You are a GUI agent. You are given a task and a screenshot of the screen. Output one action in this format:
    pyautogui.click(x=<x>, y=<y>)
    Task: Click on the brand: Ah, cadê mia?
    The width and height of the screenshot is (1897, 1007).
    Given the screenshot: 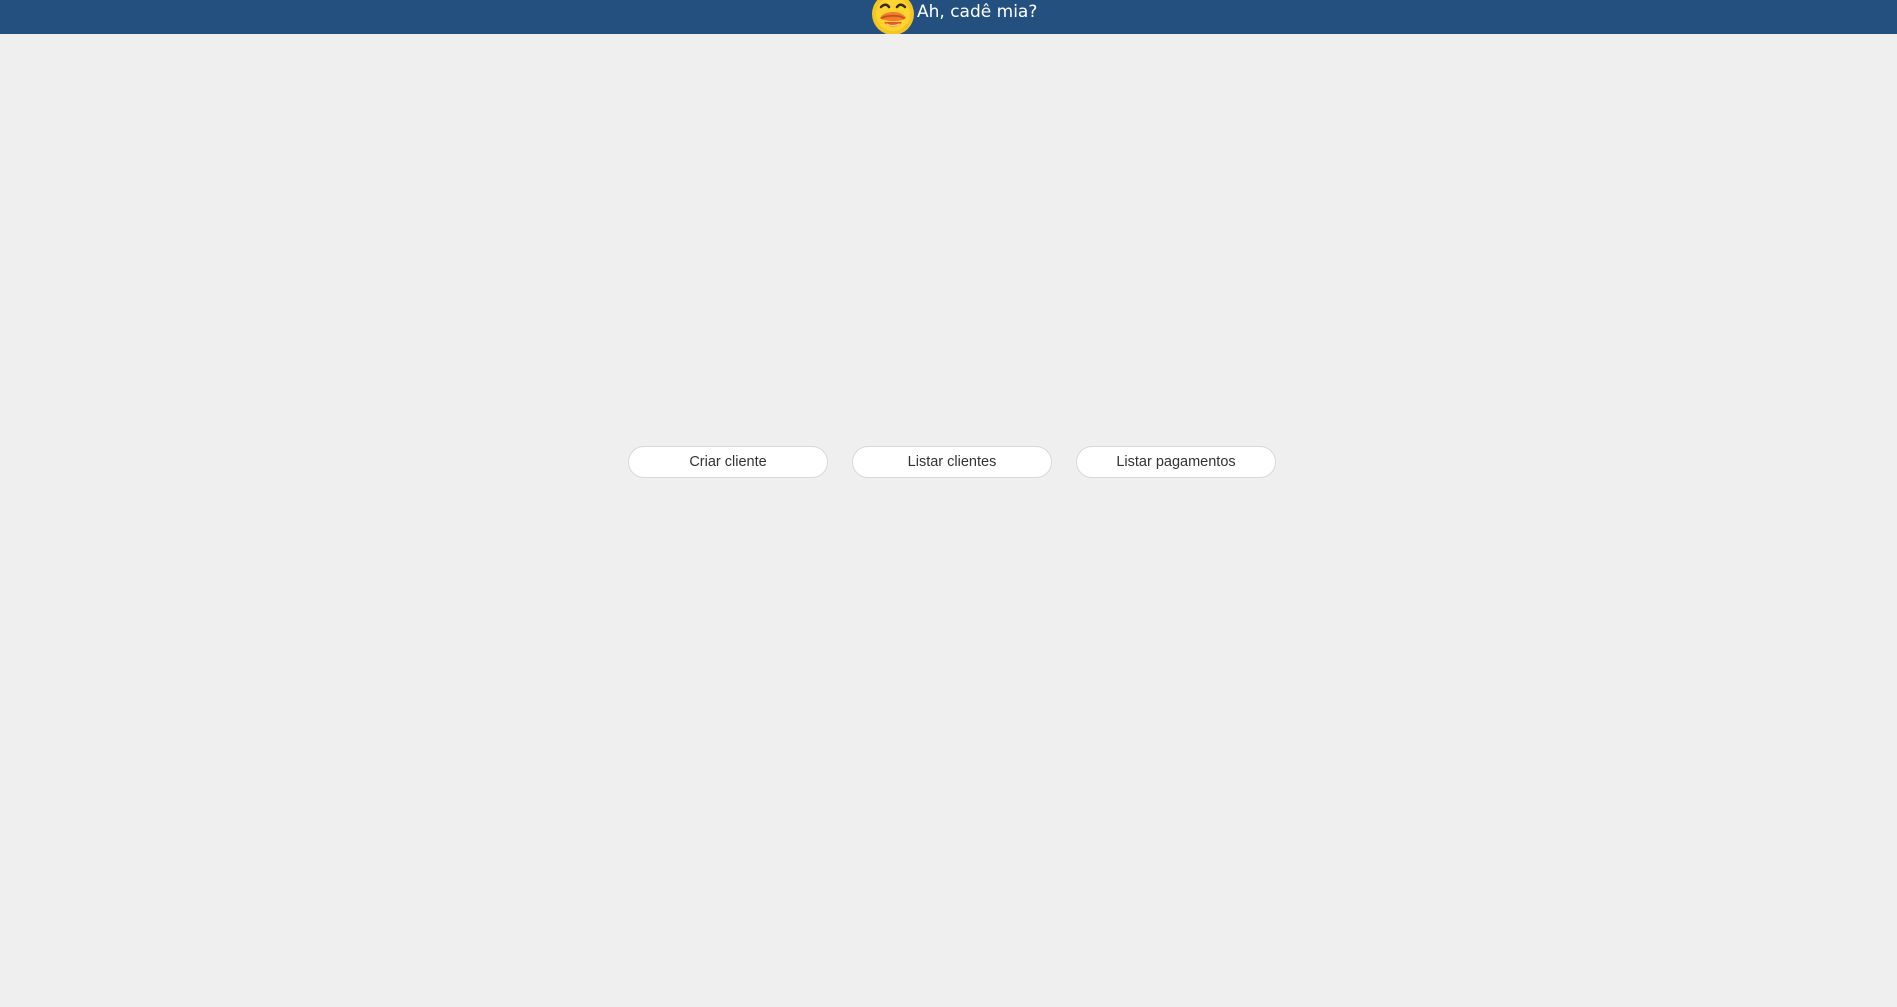 What is the action you would take?
    pyautogui.click(x=954, y=17)
    